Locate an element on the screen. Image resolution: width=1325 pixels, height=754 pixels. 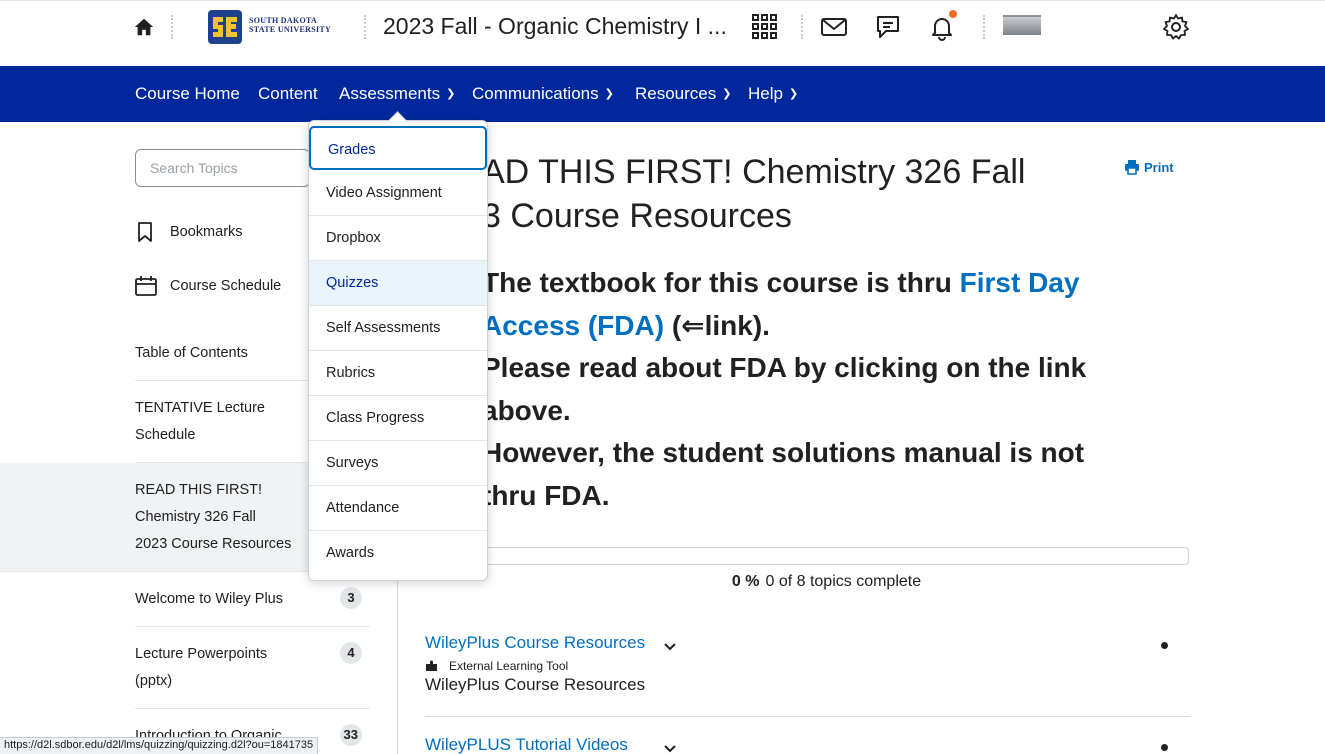
gear-icon is located at coordinates (1176, 27).